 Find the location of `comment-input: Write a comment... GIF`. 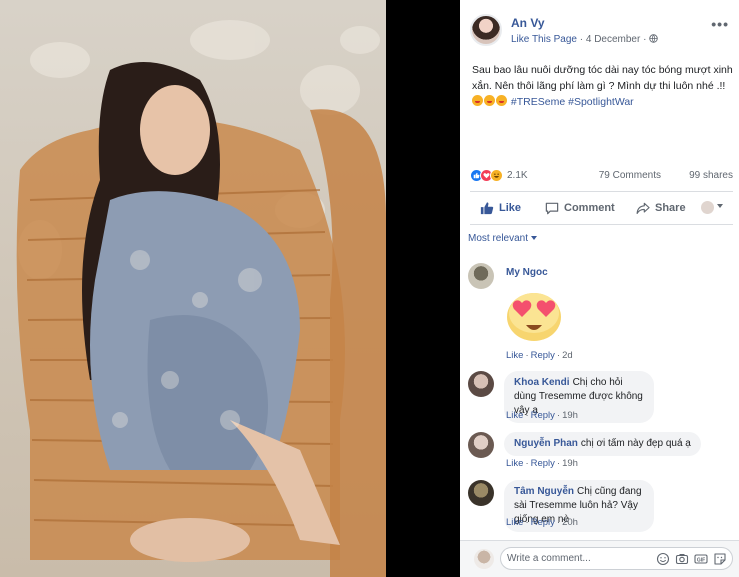

comment-input: Write a comment... GIF is located at coordinates (616, 558).